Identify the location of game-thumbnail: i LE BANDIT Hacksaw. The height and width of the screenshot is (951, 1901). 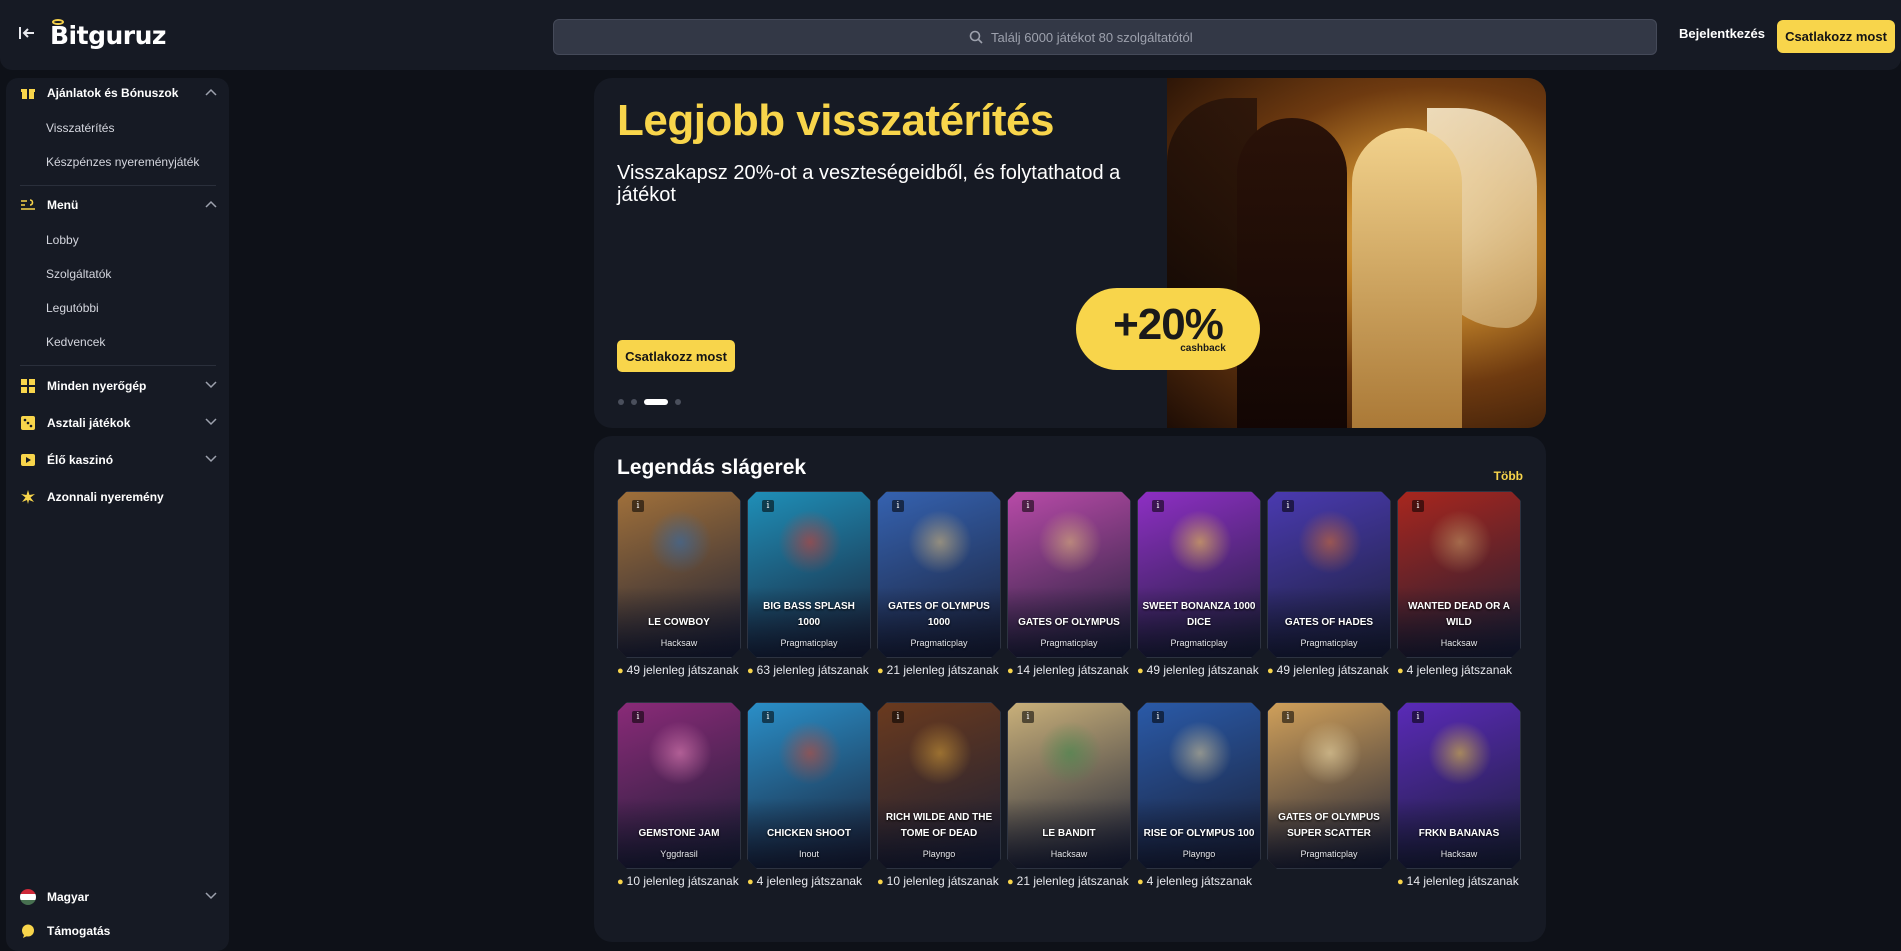
(1069, 785).